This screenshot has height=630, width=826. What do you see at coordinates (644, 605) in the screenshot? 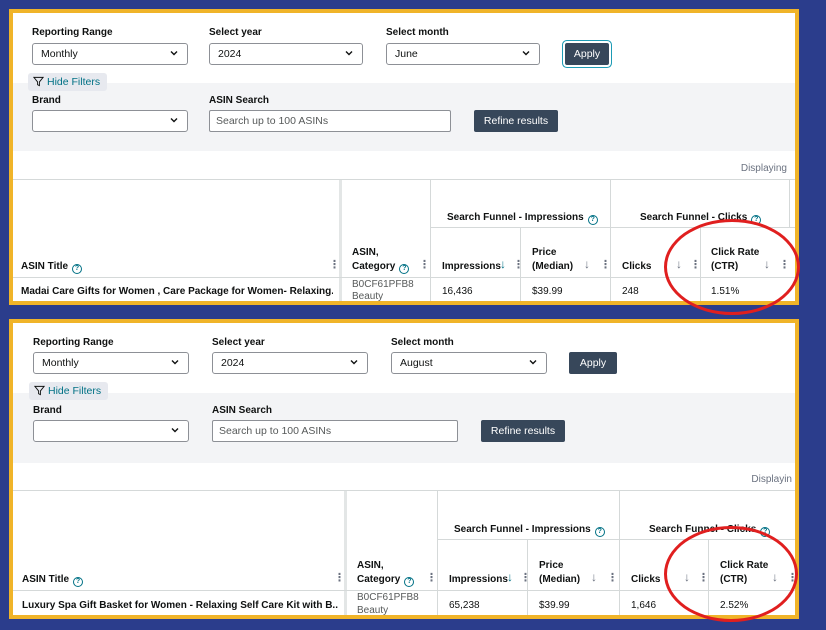
I see `row-clicks: 1,646` at bounding box center [644, 605].